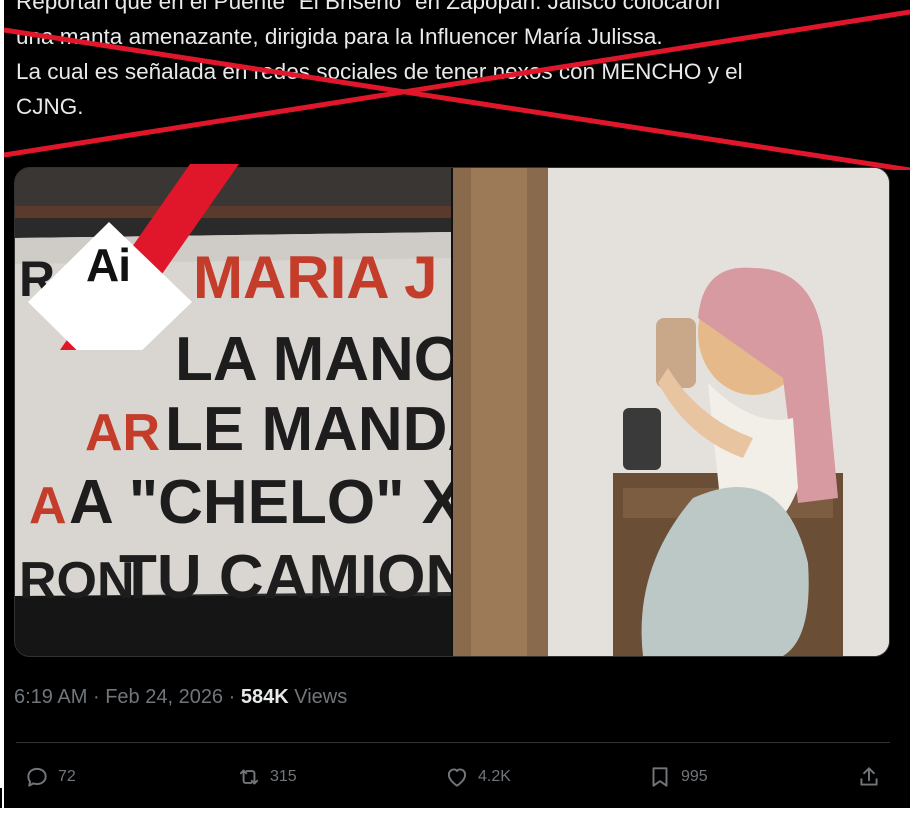 Image resolution: width=914 pixels, height=813 pixels. I want to click on banner-line-5: TU CAMION, so click(285, 577).